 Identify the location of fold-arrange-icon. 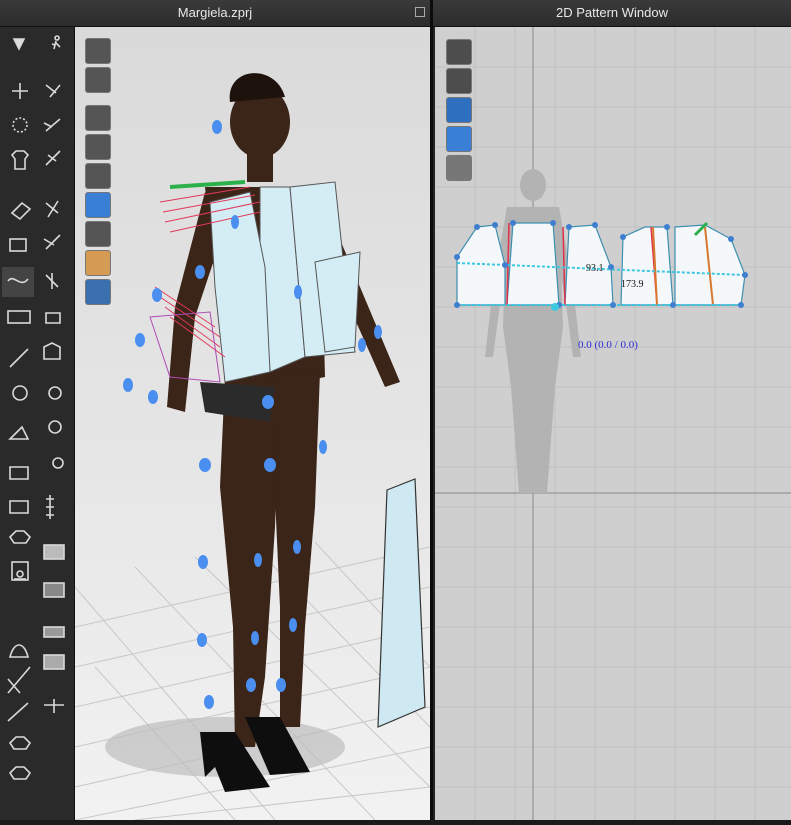
(19, 473).